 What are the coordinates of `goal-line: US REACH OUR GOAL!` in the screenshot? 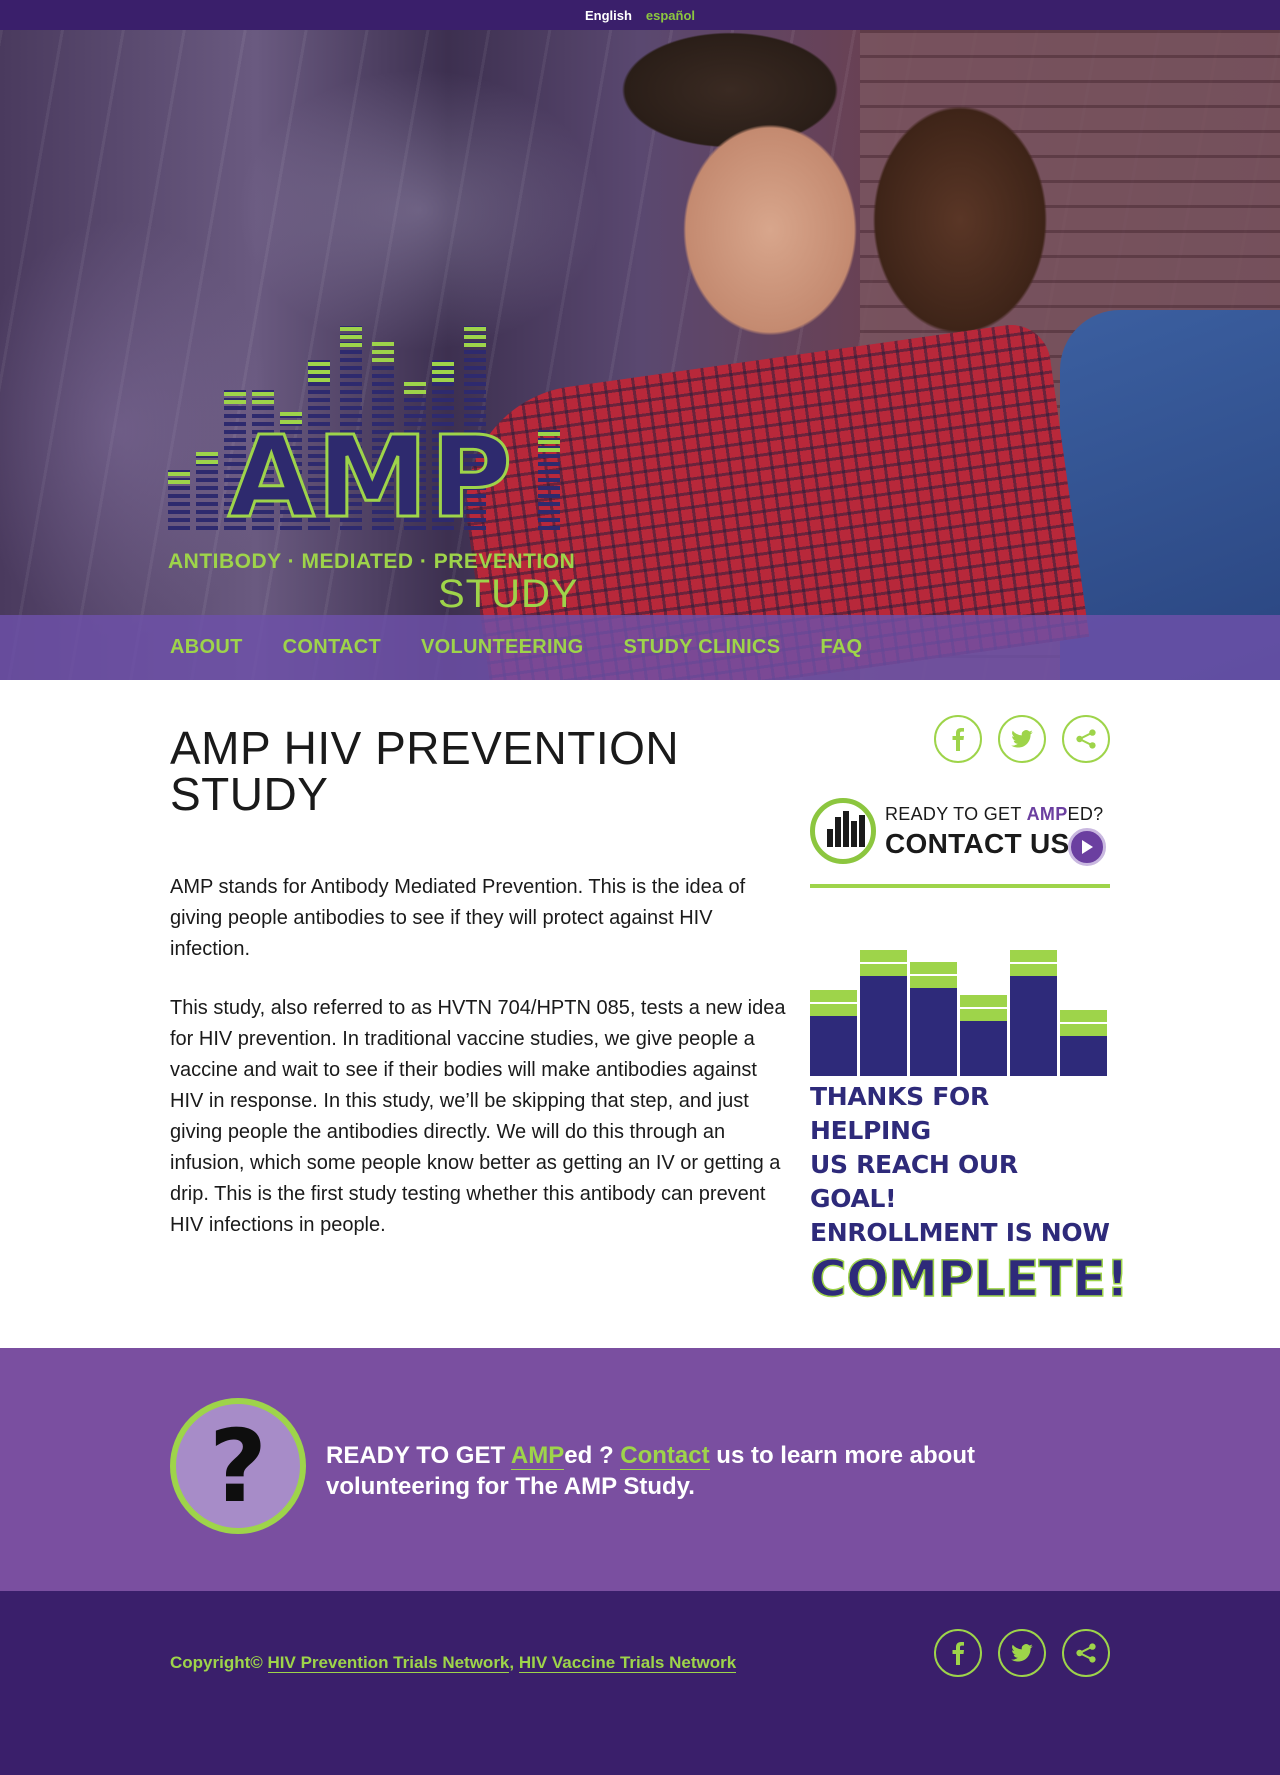 It's located at (914, 1181).